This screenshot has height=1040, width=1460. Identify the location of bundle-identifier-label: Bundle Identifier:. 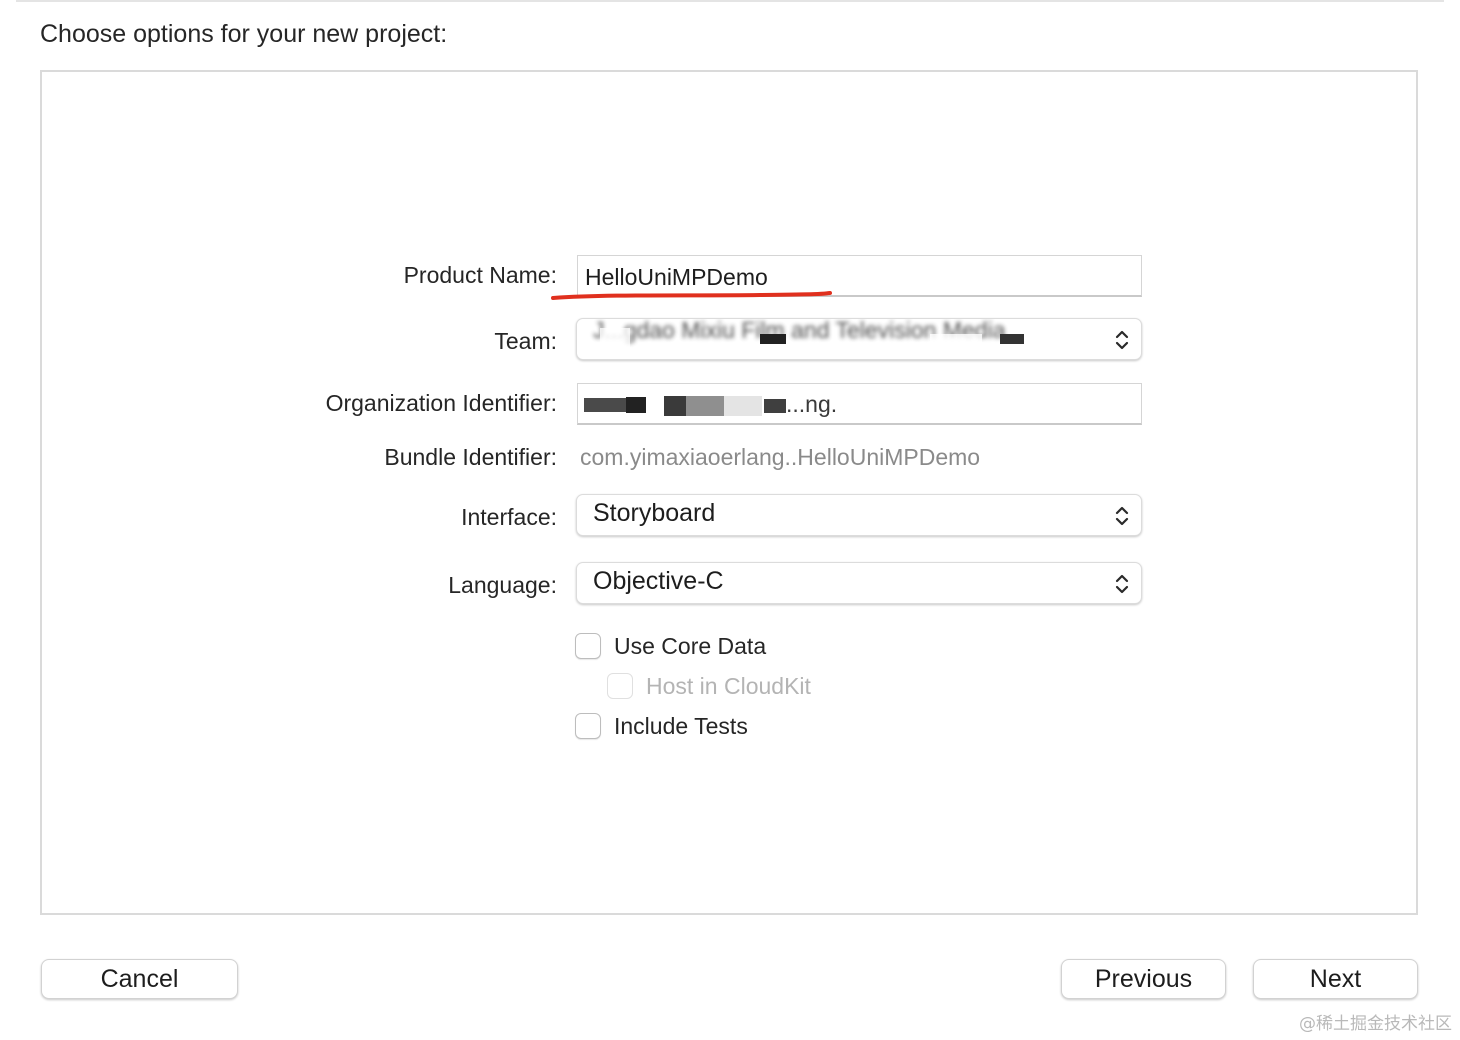
(470, 457).